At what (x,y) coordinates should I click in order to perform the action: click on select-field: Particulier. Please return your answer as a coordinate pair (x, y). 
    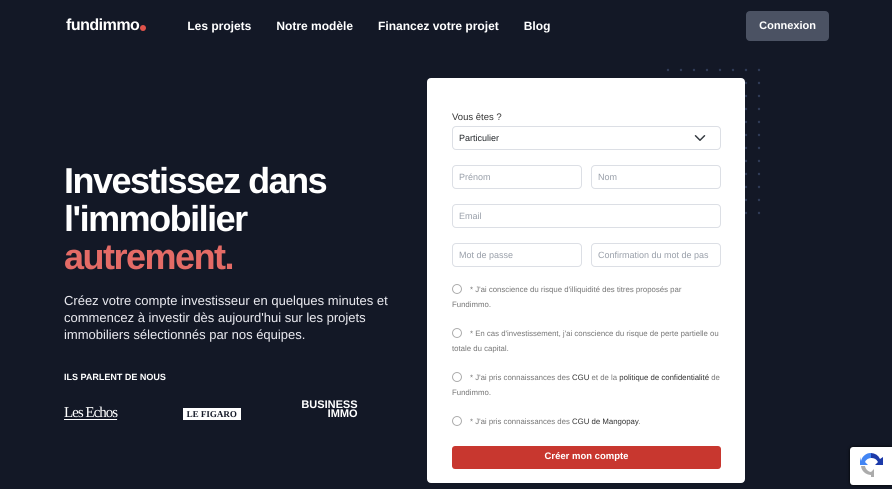
    Looking at the image, I should click on (586, 138).